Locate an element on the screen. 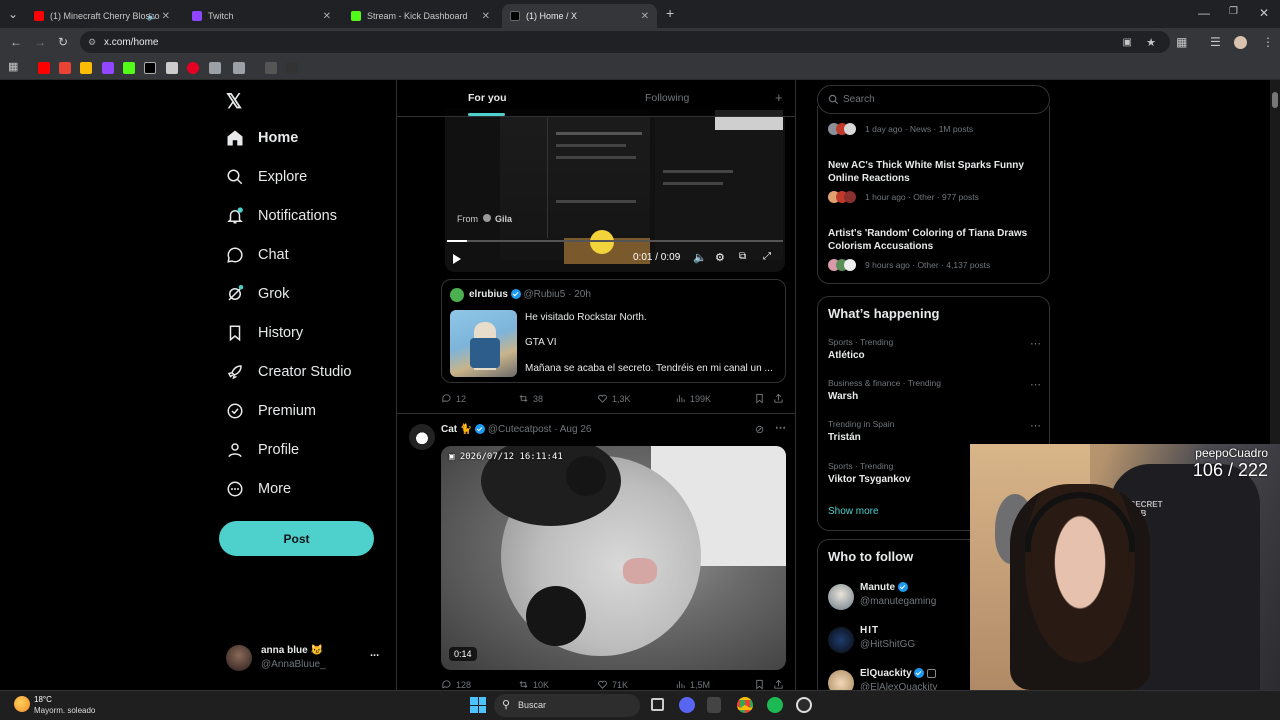 The width and height of the screenshot is (1280, 720). forward-icon: → is located at coordinates (40, 42).